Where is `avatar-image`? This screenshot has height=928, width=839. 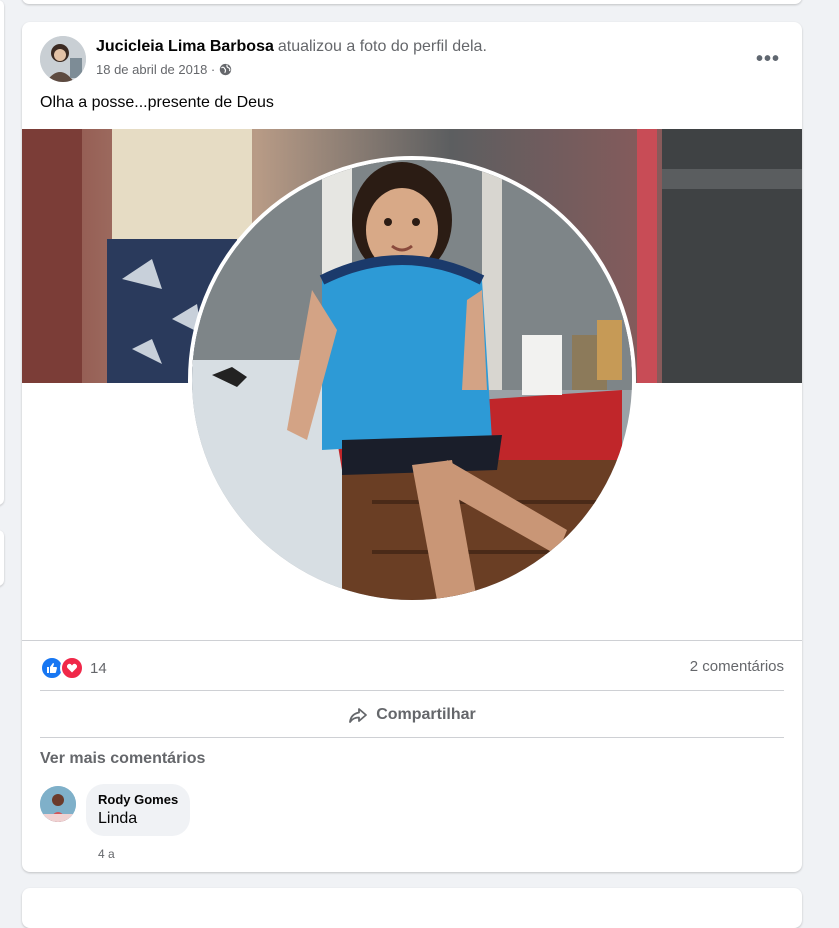 avatar-image is located at coordinates (63, 59).